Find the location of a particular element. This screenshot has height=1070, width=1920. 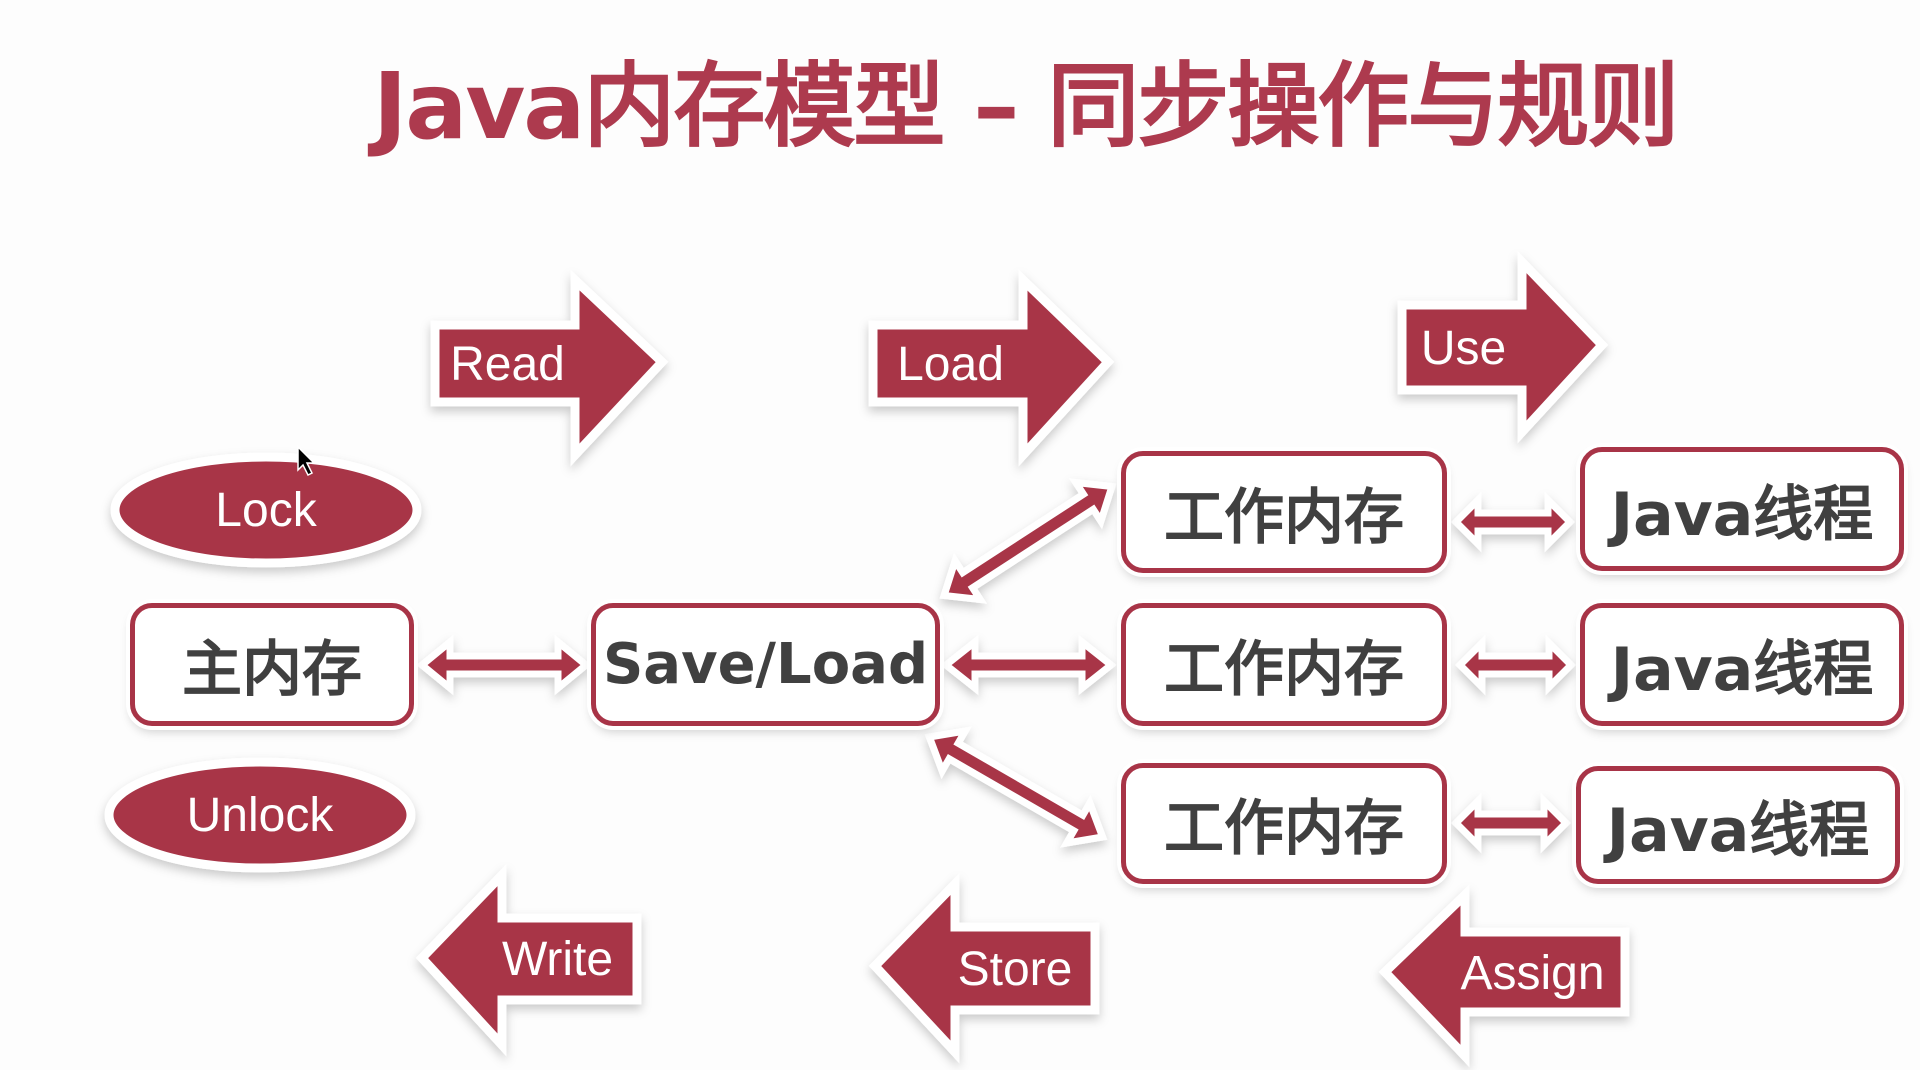

assign-label: Assign is located at coordinates (1532, 973).